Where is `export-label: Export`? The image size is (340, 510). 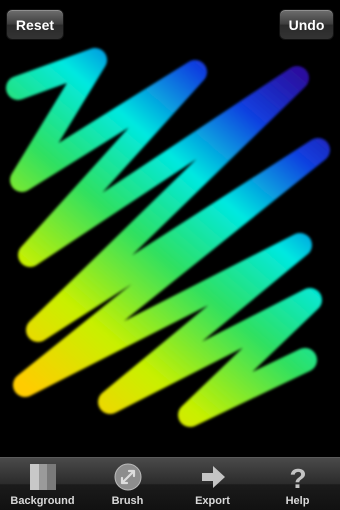
export-label: Export is located at coordinates (212, 501).